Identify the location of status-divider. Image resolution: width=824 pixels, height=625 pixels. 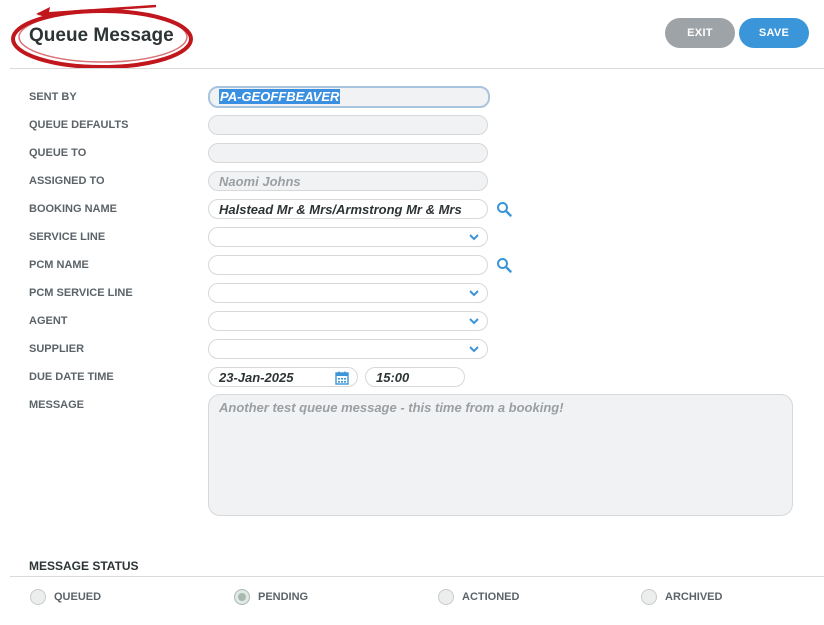
(417, 576).